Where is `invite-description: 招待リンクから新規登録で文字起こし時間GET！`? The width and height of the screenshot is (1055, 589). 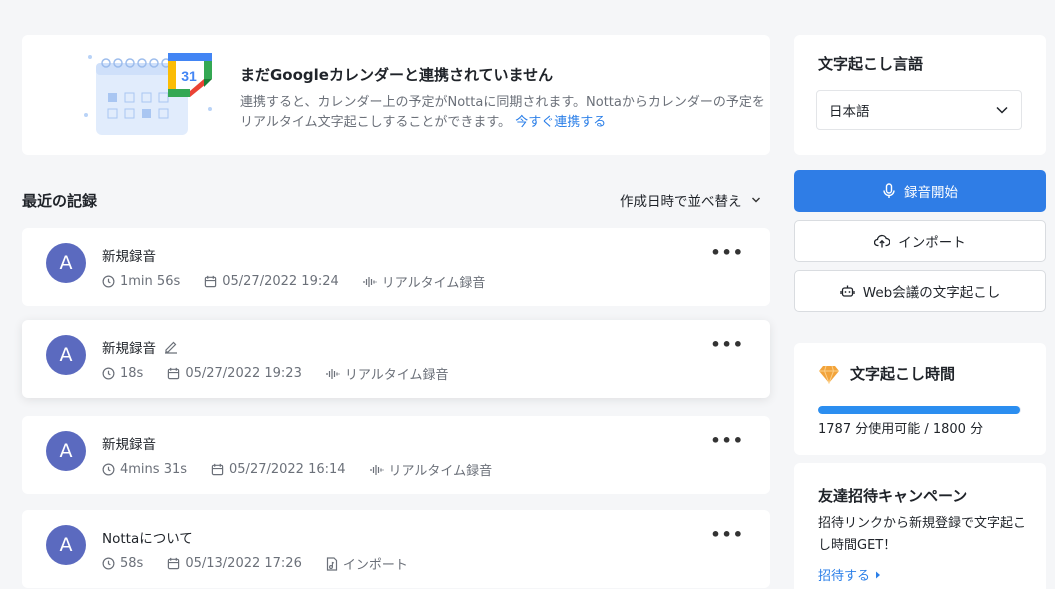 invite-description: 招待リンクから新規登録で文字起こし時間GET！ is located at coordinates (922, 534).